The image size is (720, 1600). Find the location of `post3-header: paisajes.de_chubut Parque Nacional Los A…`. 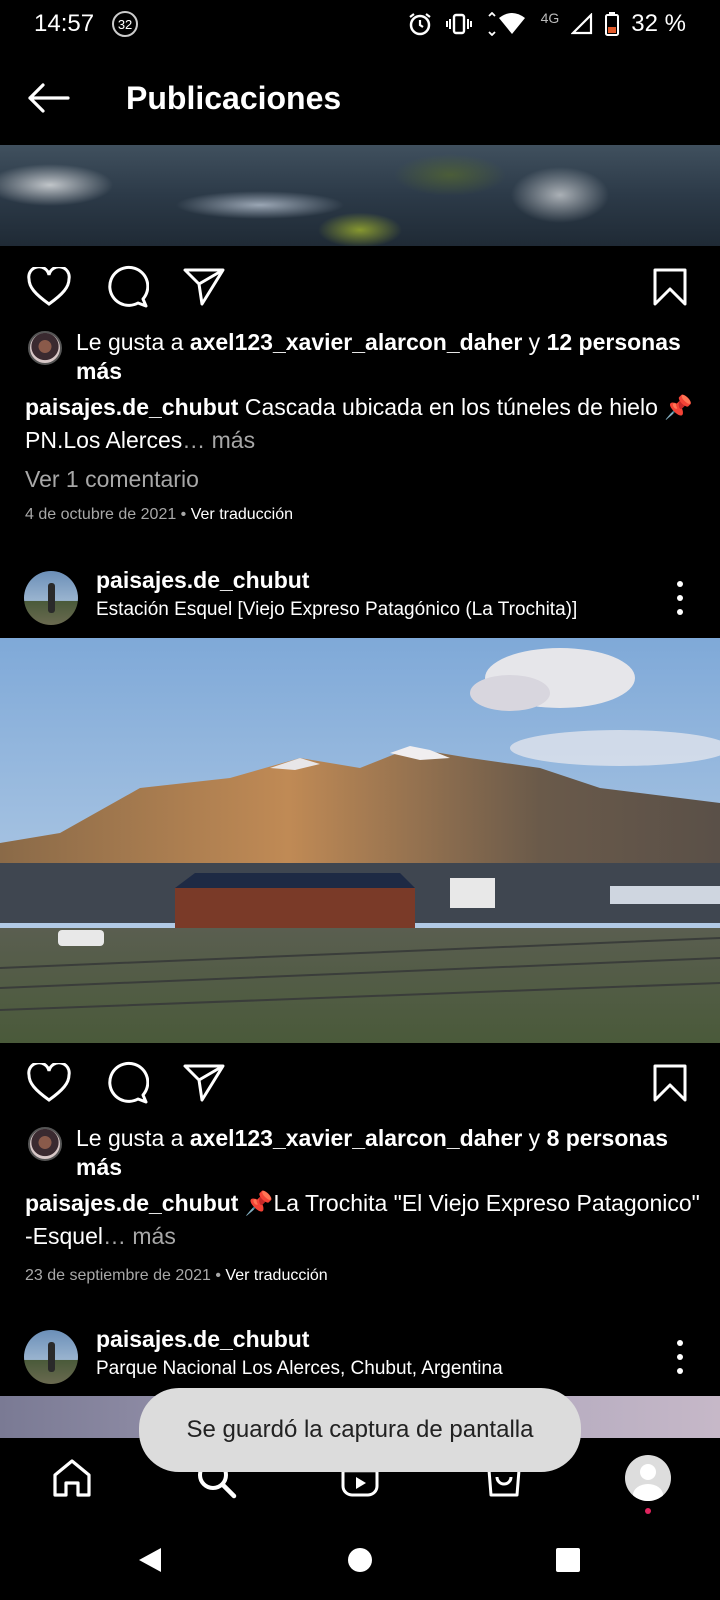

post3-header: paisajes.de_chubut Parque Nacional Los A… is located at coordinates (360, 1357).